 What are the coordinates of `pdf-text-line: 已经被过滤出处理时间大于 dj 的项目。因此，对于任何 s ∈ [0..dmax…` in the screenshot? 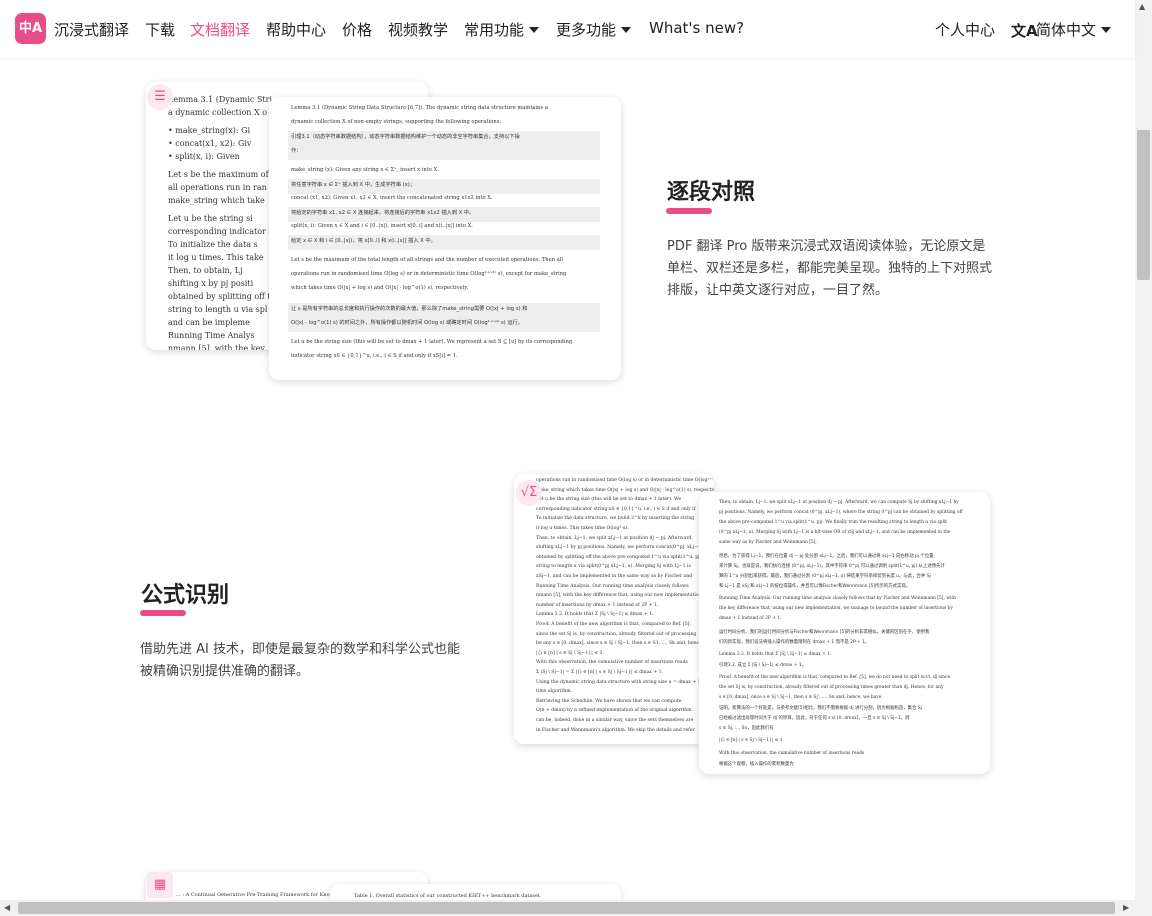 It's located at (814, 718).